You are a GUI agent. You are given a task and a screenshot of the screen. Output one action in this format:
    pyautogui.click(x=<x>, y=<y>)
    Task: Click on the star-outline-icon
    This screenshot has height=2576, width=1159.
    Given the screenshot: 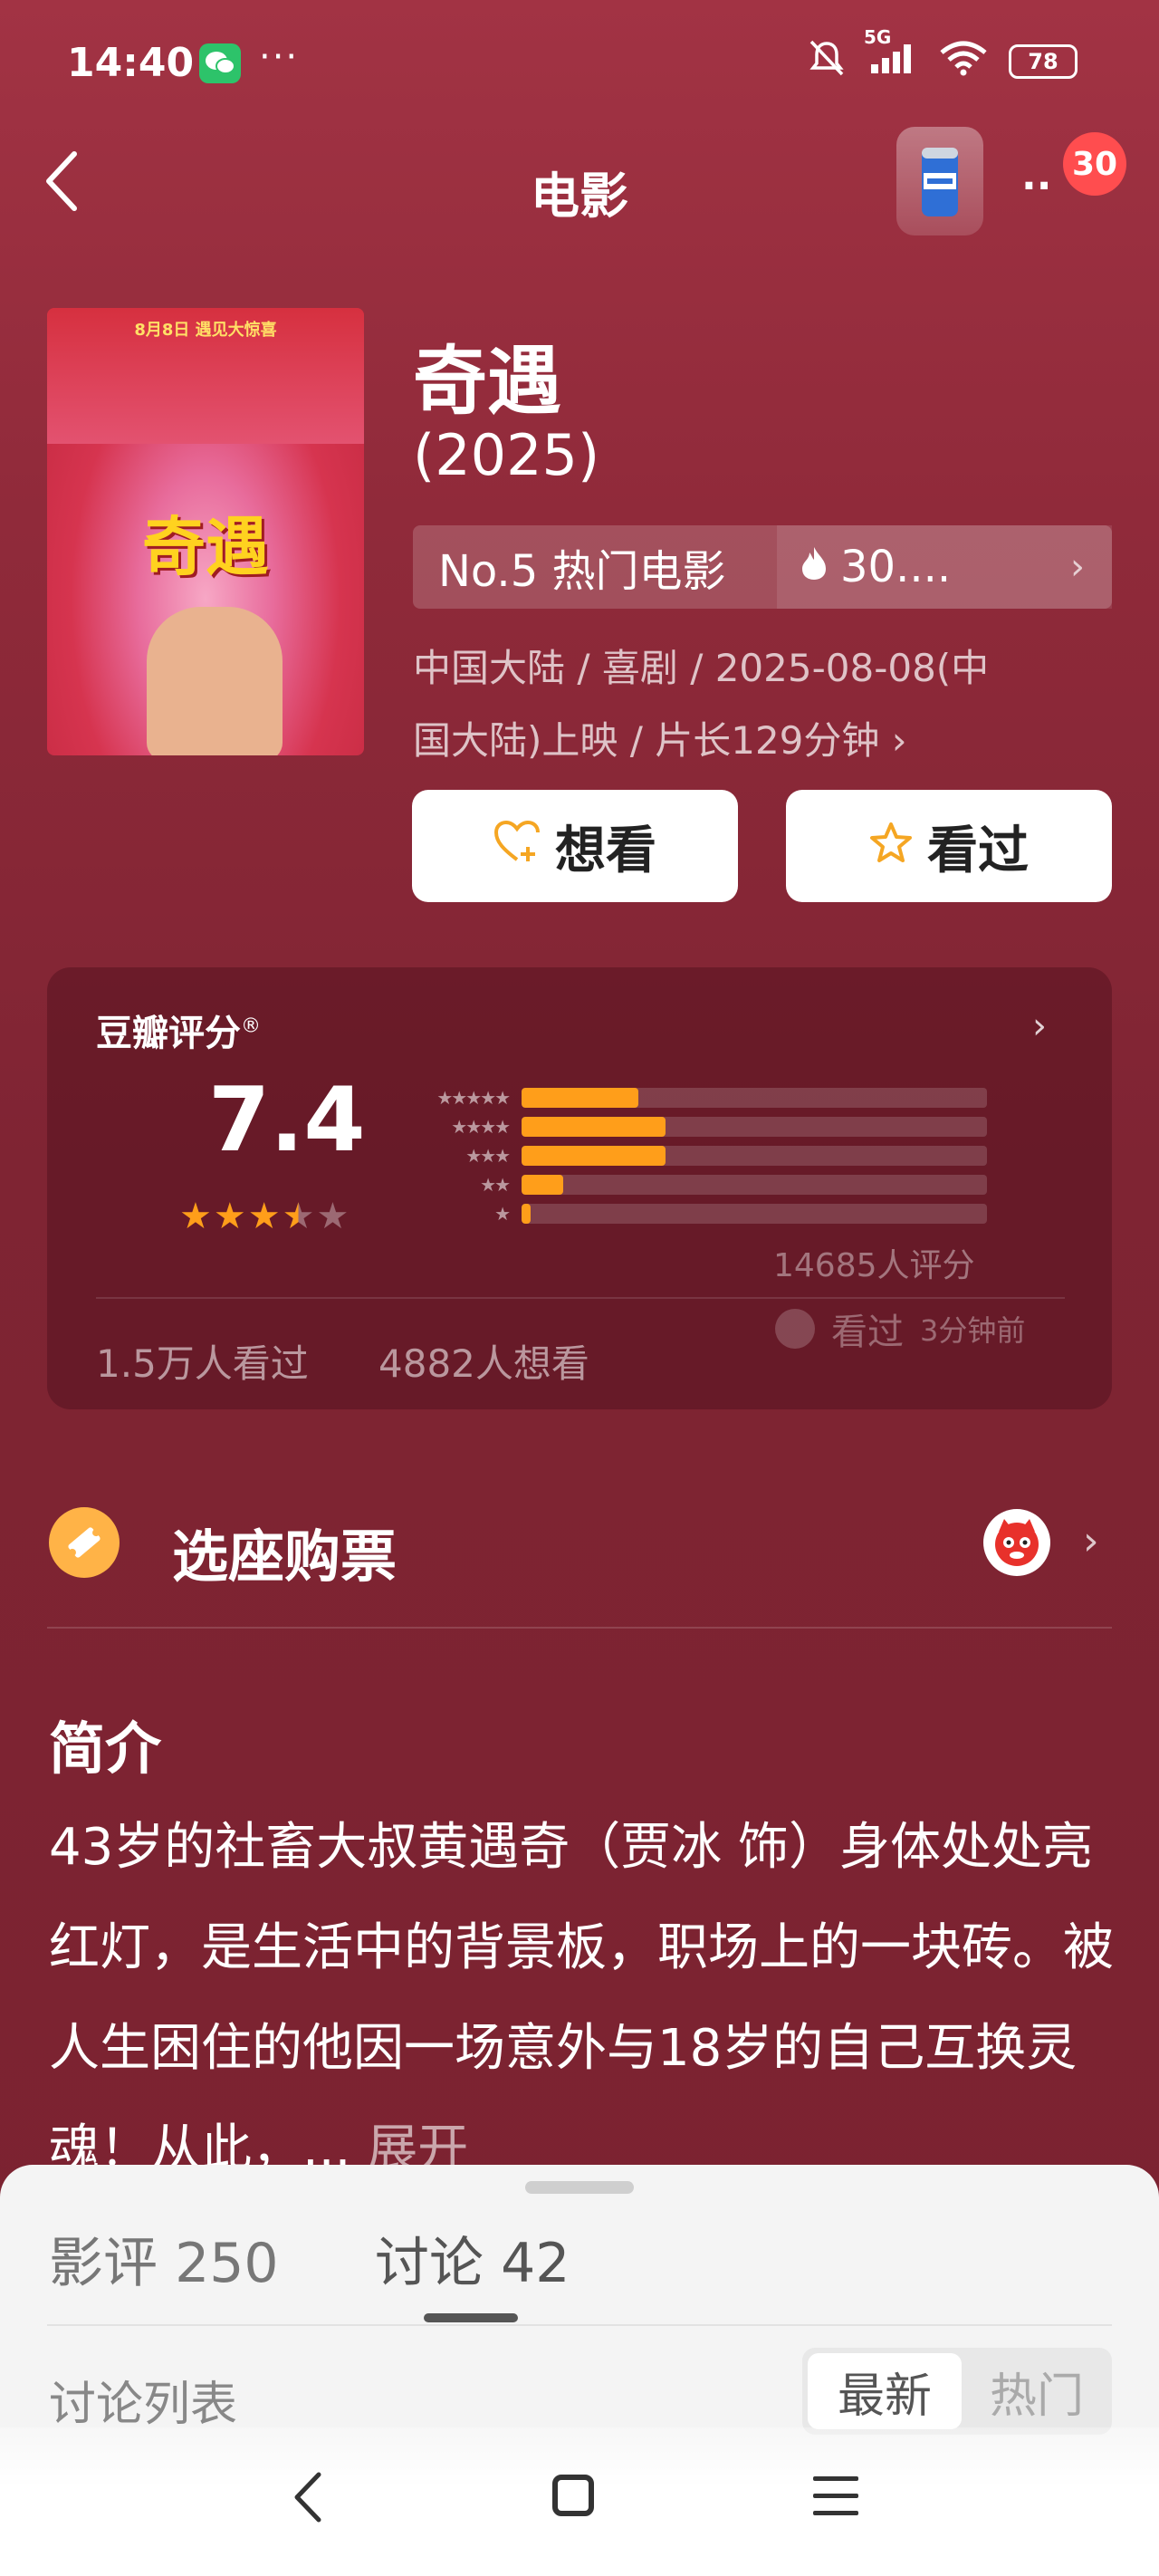 What is the action you would take?
    pyautogui.click(x=891, y=846)
    